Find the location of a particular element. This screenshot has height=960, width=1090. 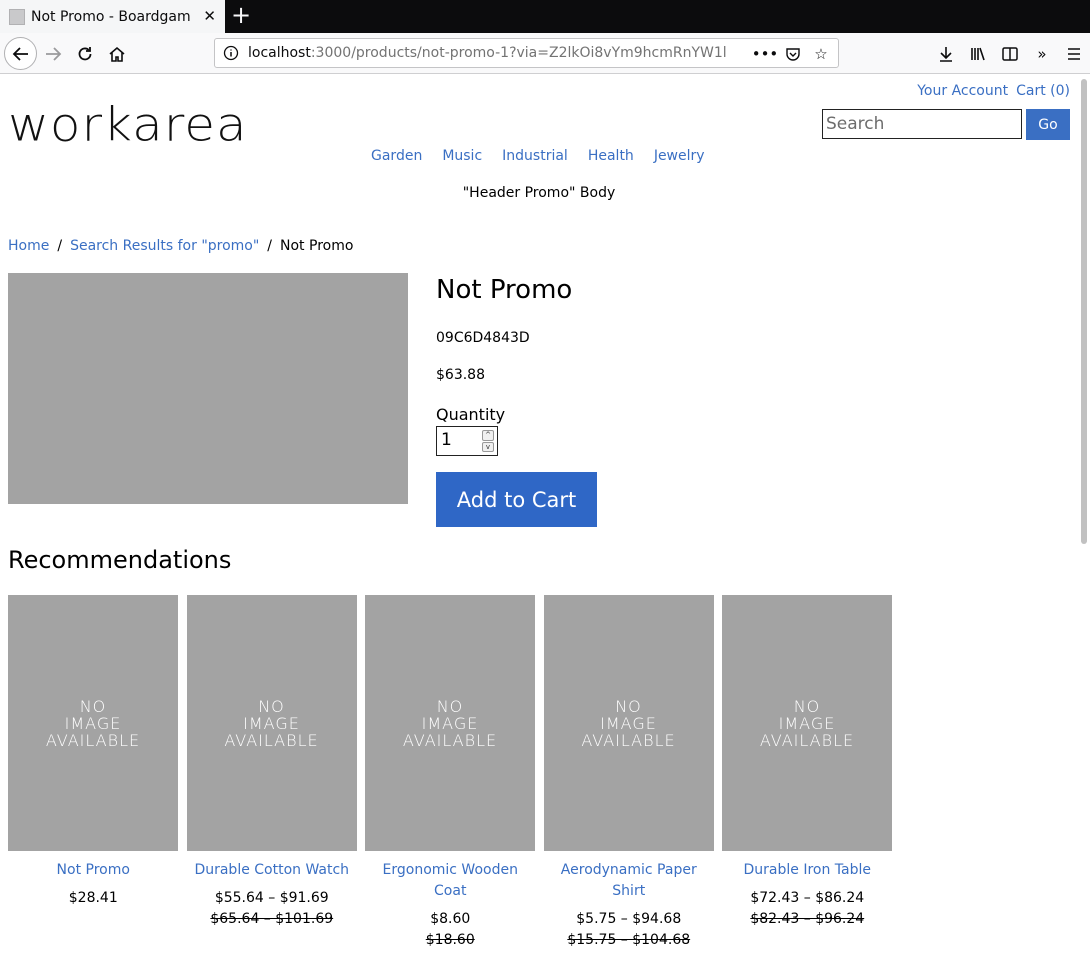

quantity-label: Quantity is located at coordinates (471, 414).